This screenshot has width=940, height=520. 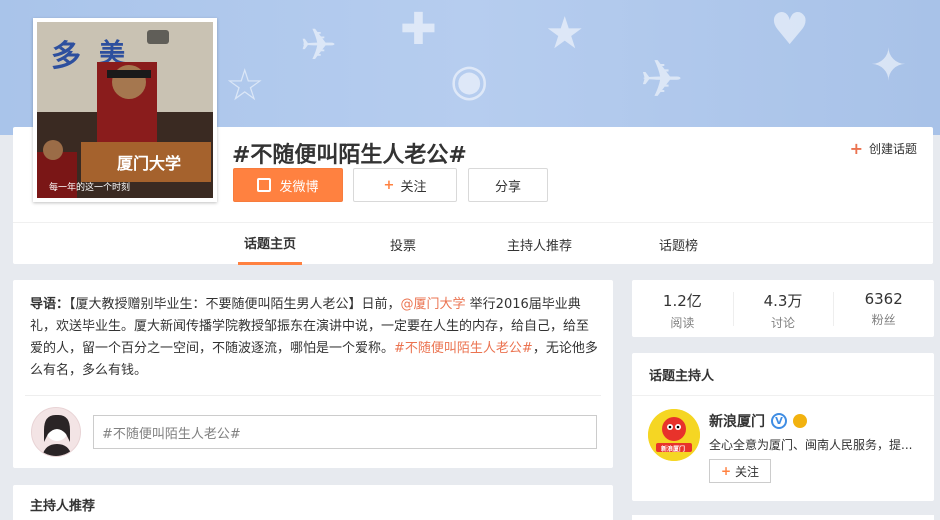 I want to click on tab-host-recommend: 主持人推荐, so click(x=539, y=244).